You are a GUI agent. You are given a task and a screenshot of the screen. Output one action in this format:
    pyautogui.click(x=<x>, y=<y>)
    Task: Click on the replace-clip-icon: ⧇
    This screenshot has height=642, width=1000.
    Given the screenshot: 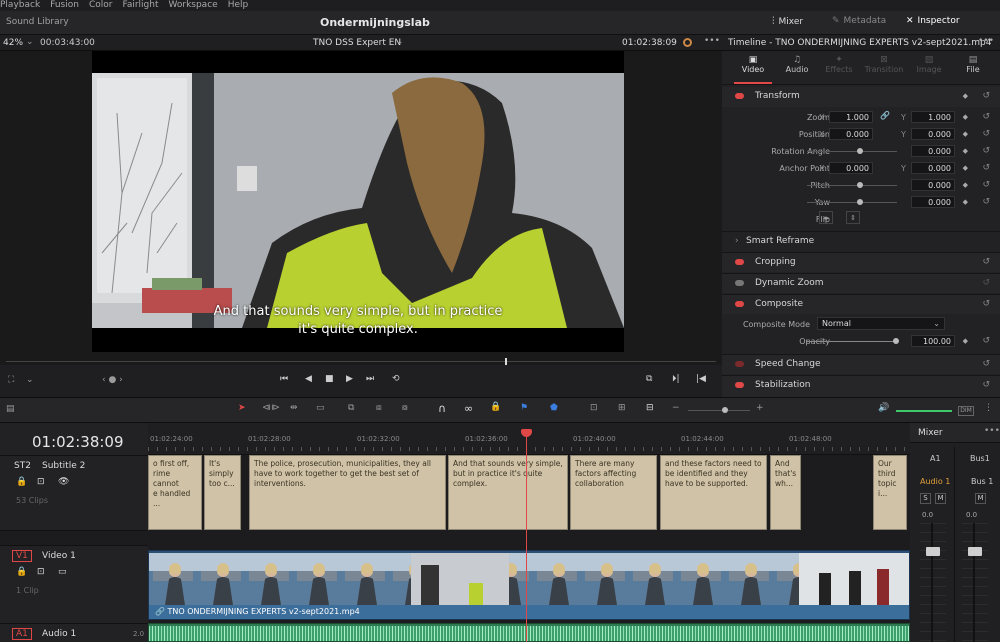 What is the action you would take?
    pyautogui.click(x=405, y=408)
    